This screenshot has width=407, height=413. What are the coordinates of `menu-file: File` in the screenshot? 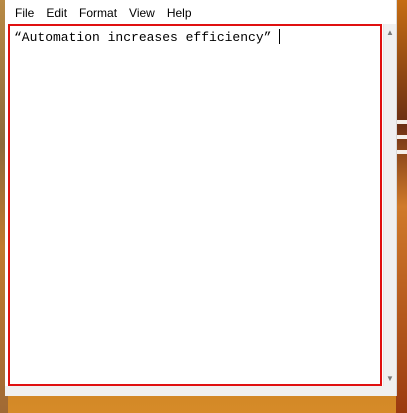 It's located at (24, 12).